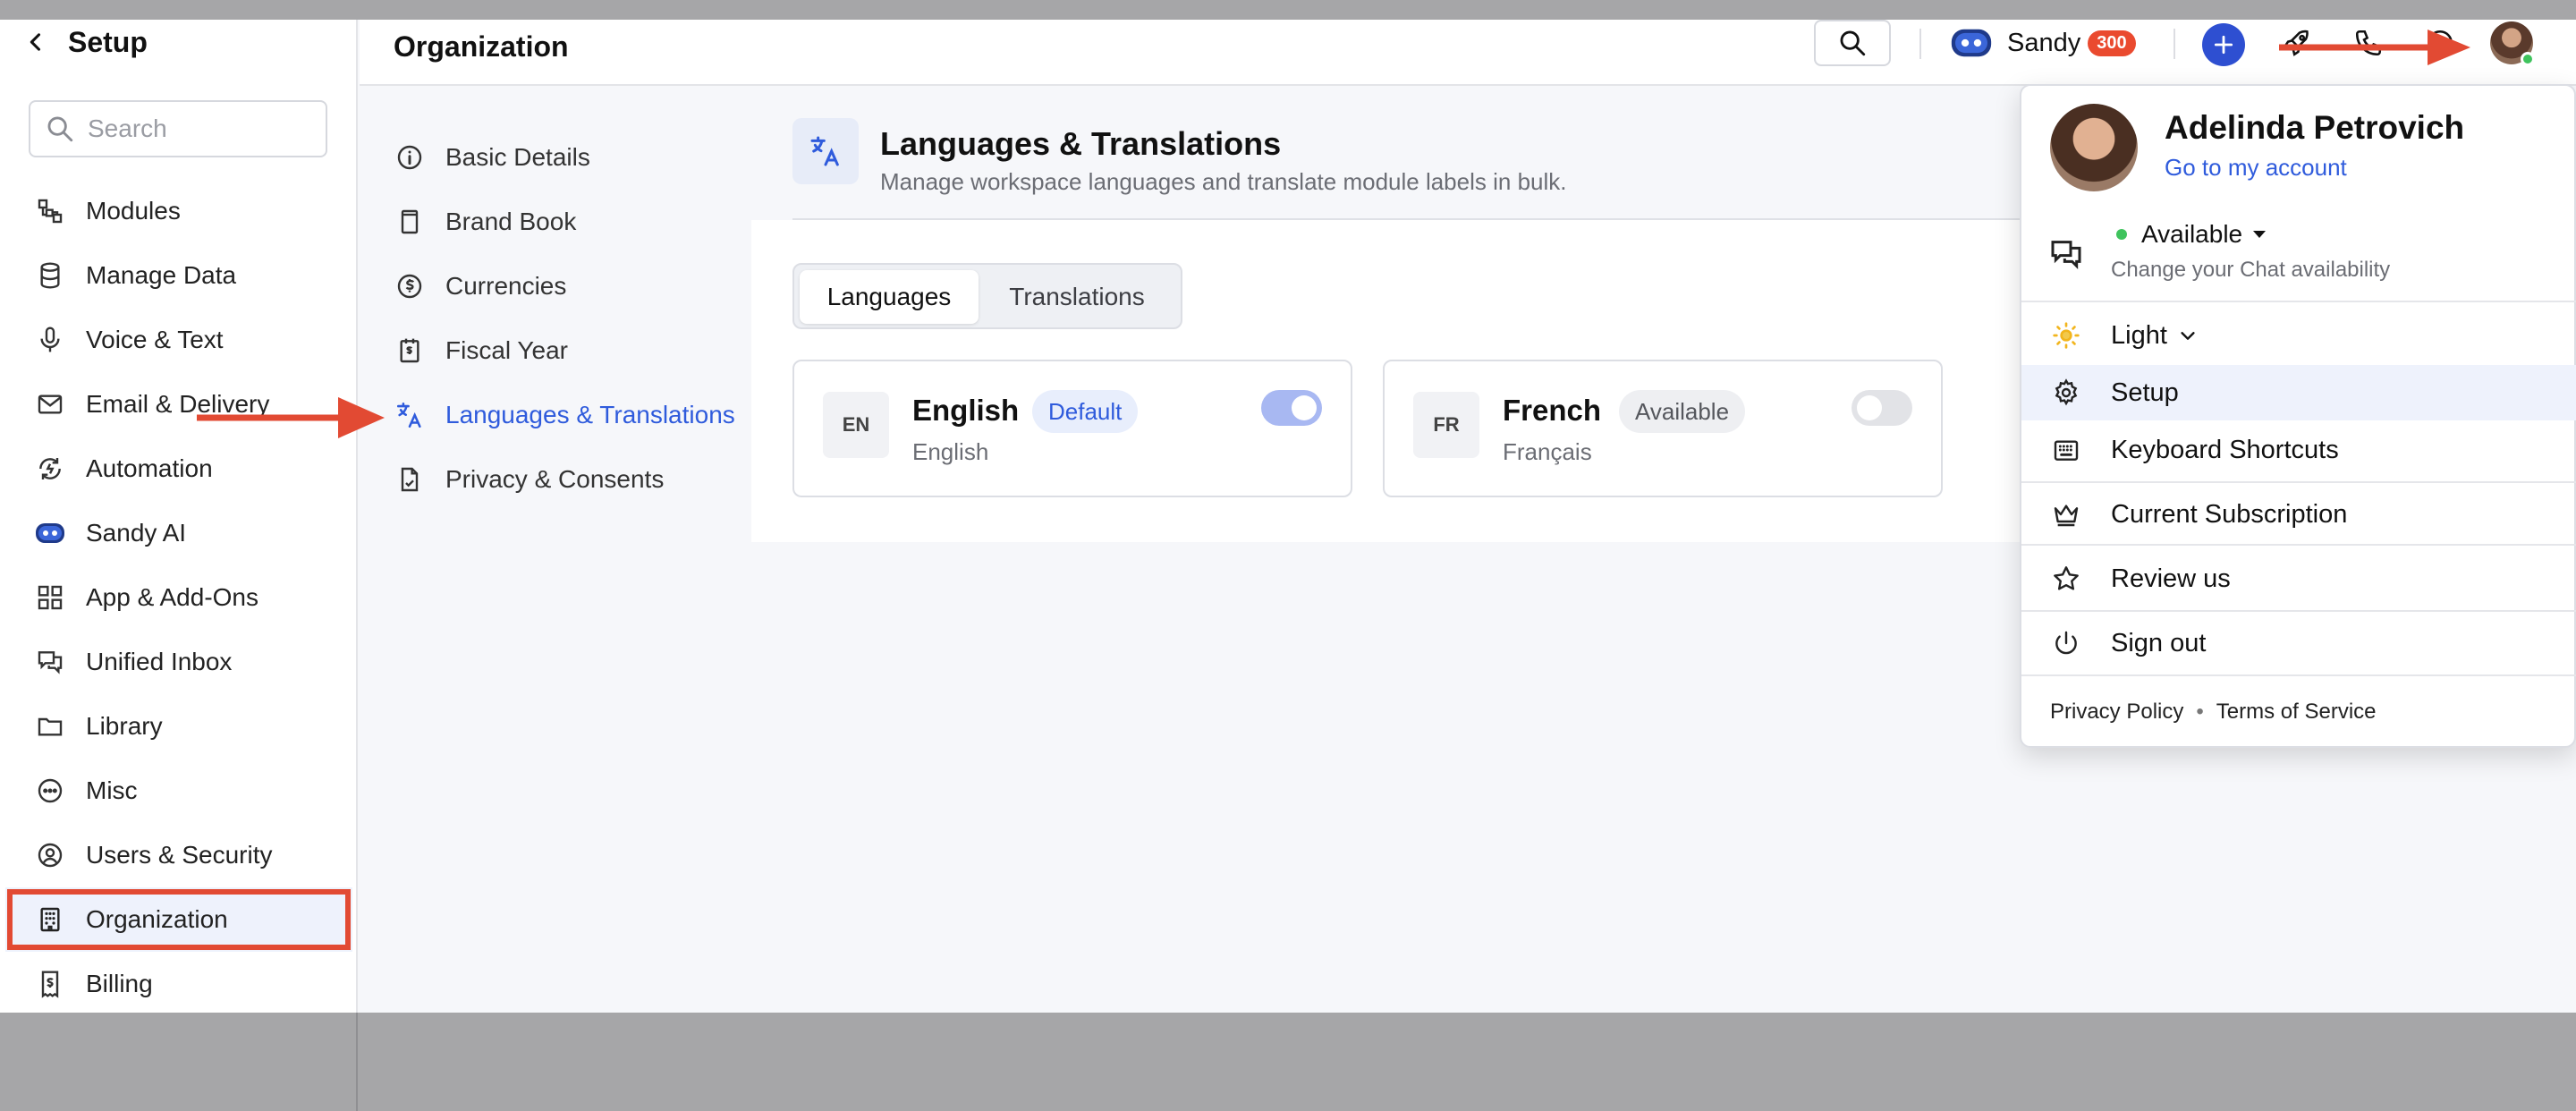 The image size is (2576, 1111). What do you see at coordinates (179, 726) in the screenshot?
I see `sidebar-item-library: Library` at bounding box center [179, 726].